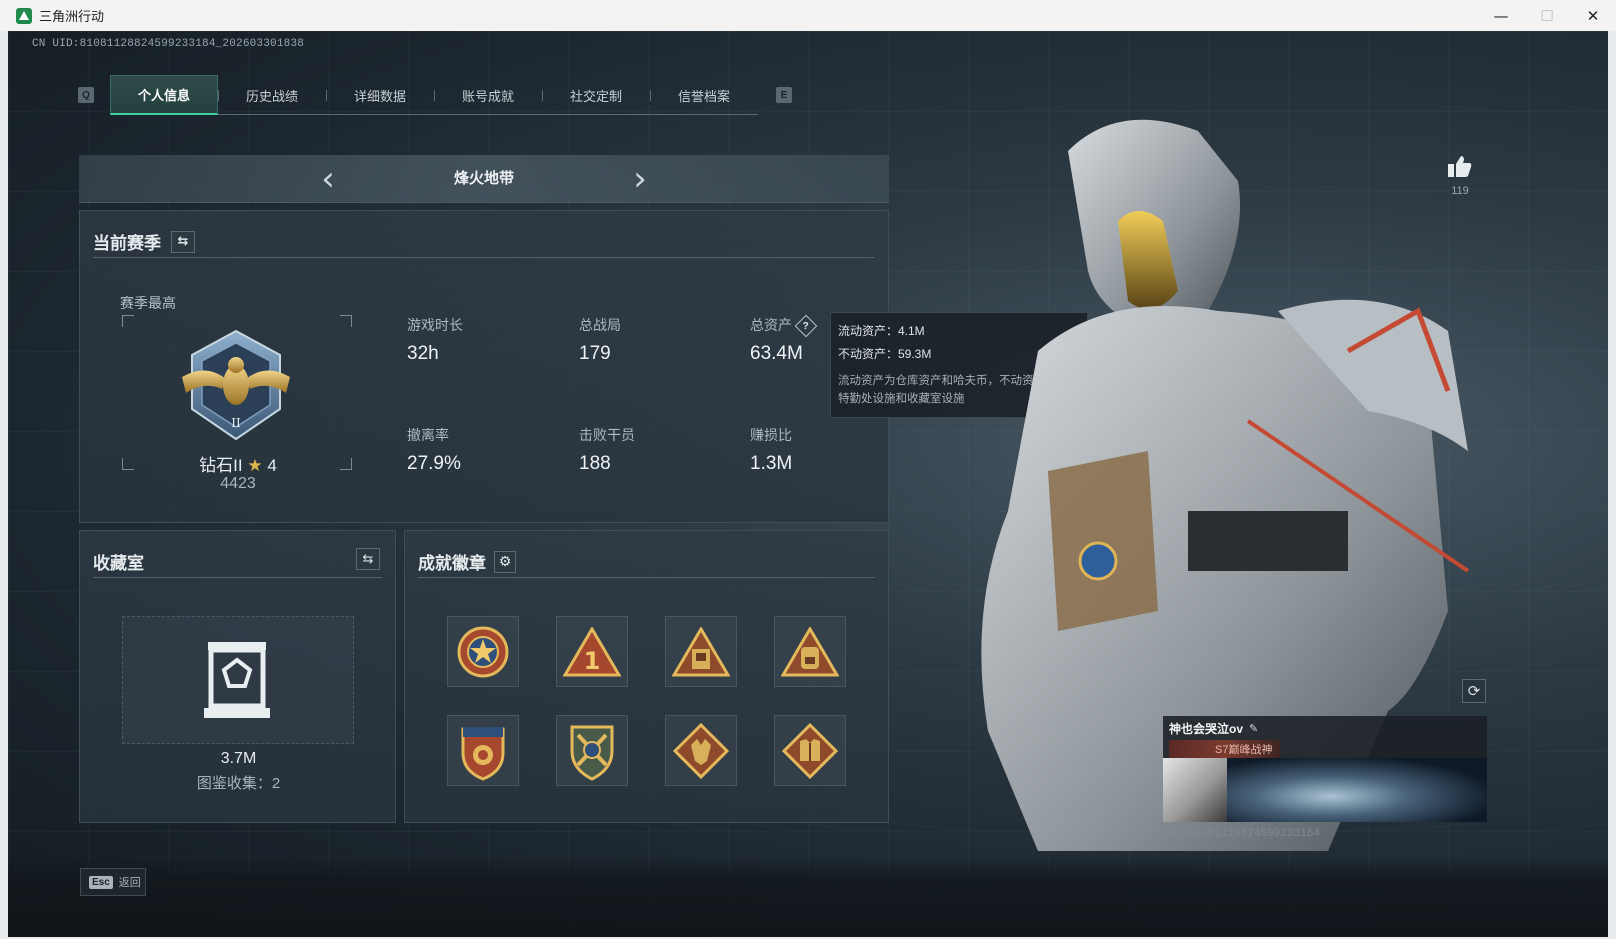 The width and height of the screenshot is (1616, 939). Describe the element at coordinates (592, 750) in the screenshot. I see `badge-crossed-shield-icon` at that location.